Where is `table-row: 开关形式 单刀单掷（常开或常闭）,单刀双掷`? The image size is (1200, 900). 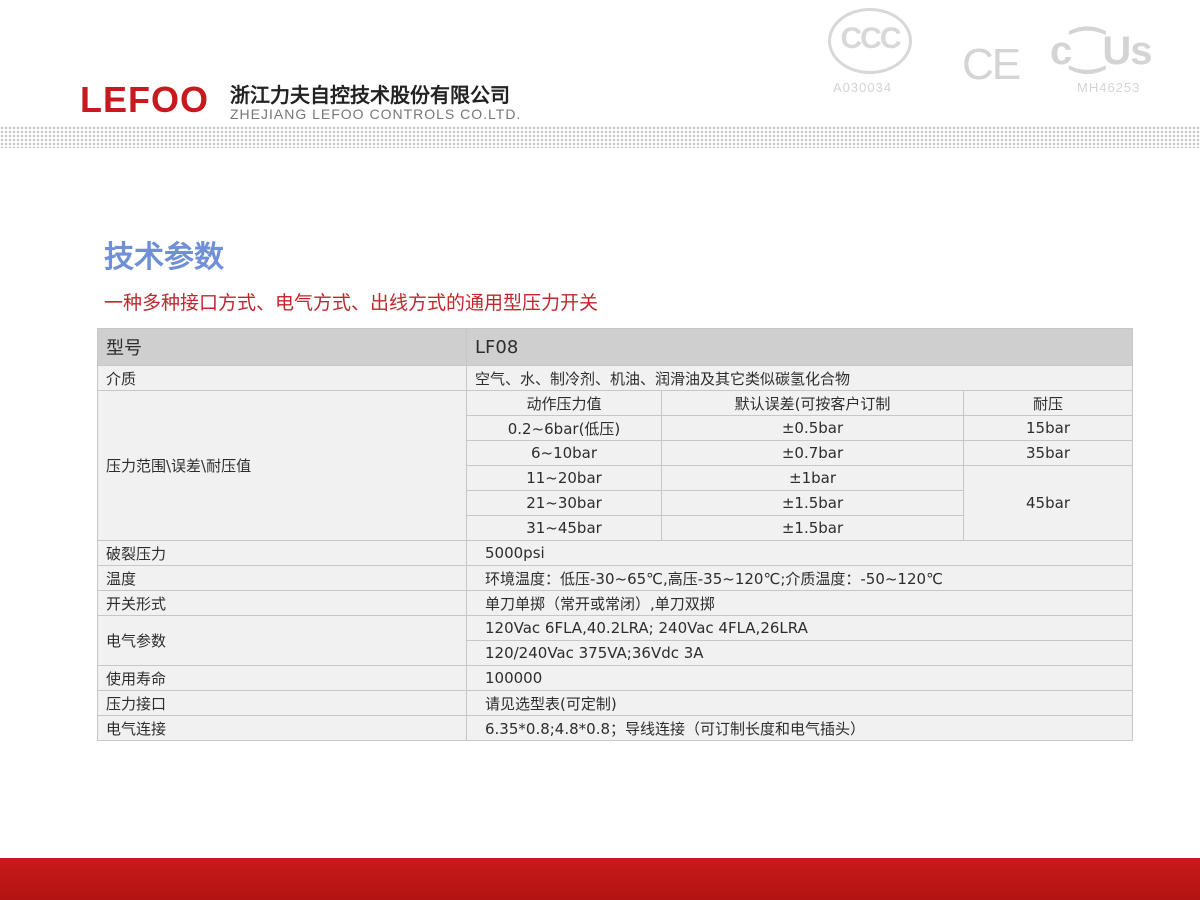 table-row: 开关形式 单刀单掷（常开或常闭）,单刀双掷 is located at coordinates (615, 603).